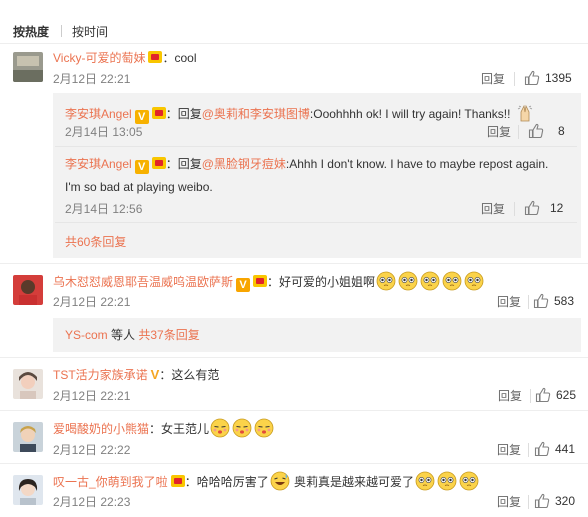  What do you see at coordinates (101, 429) in the screenshot?
I see `username-link: 爱喝酸奶的小熊猫` at bounding box center [101, 429].